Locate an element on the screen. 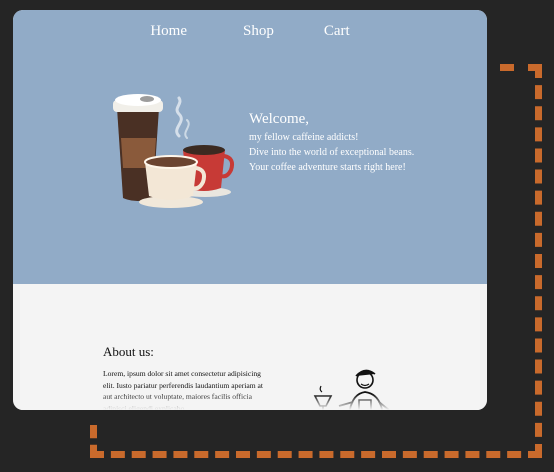 The width and height of the screenshot is (554, 472). decorative-dashed-corner-top is located at coordinates (521, 67).